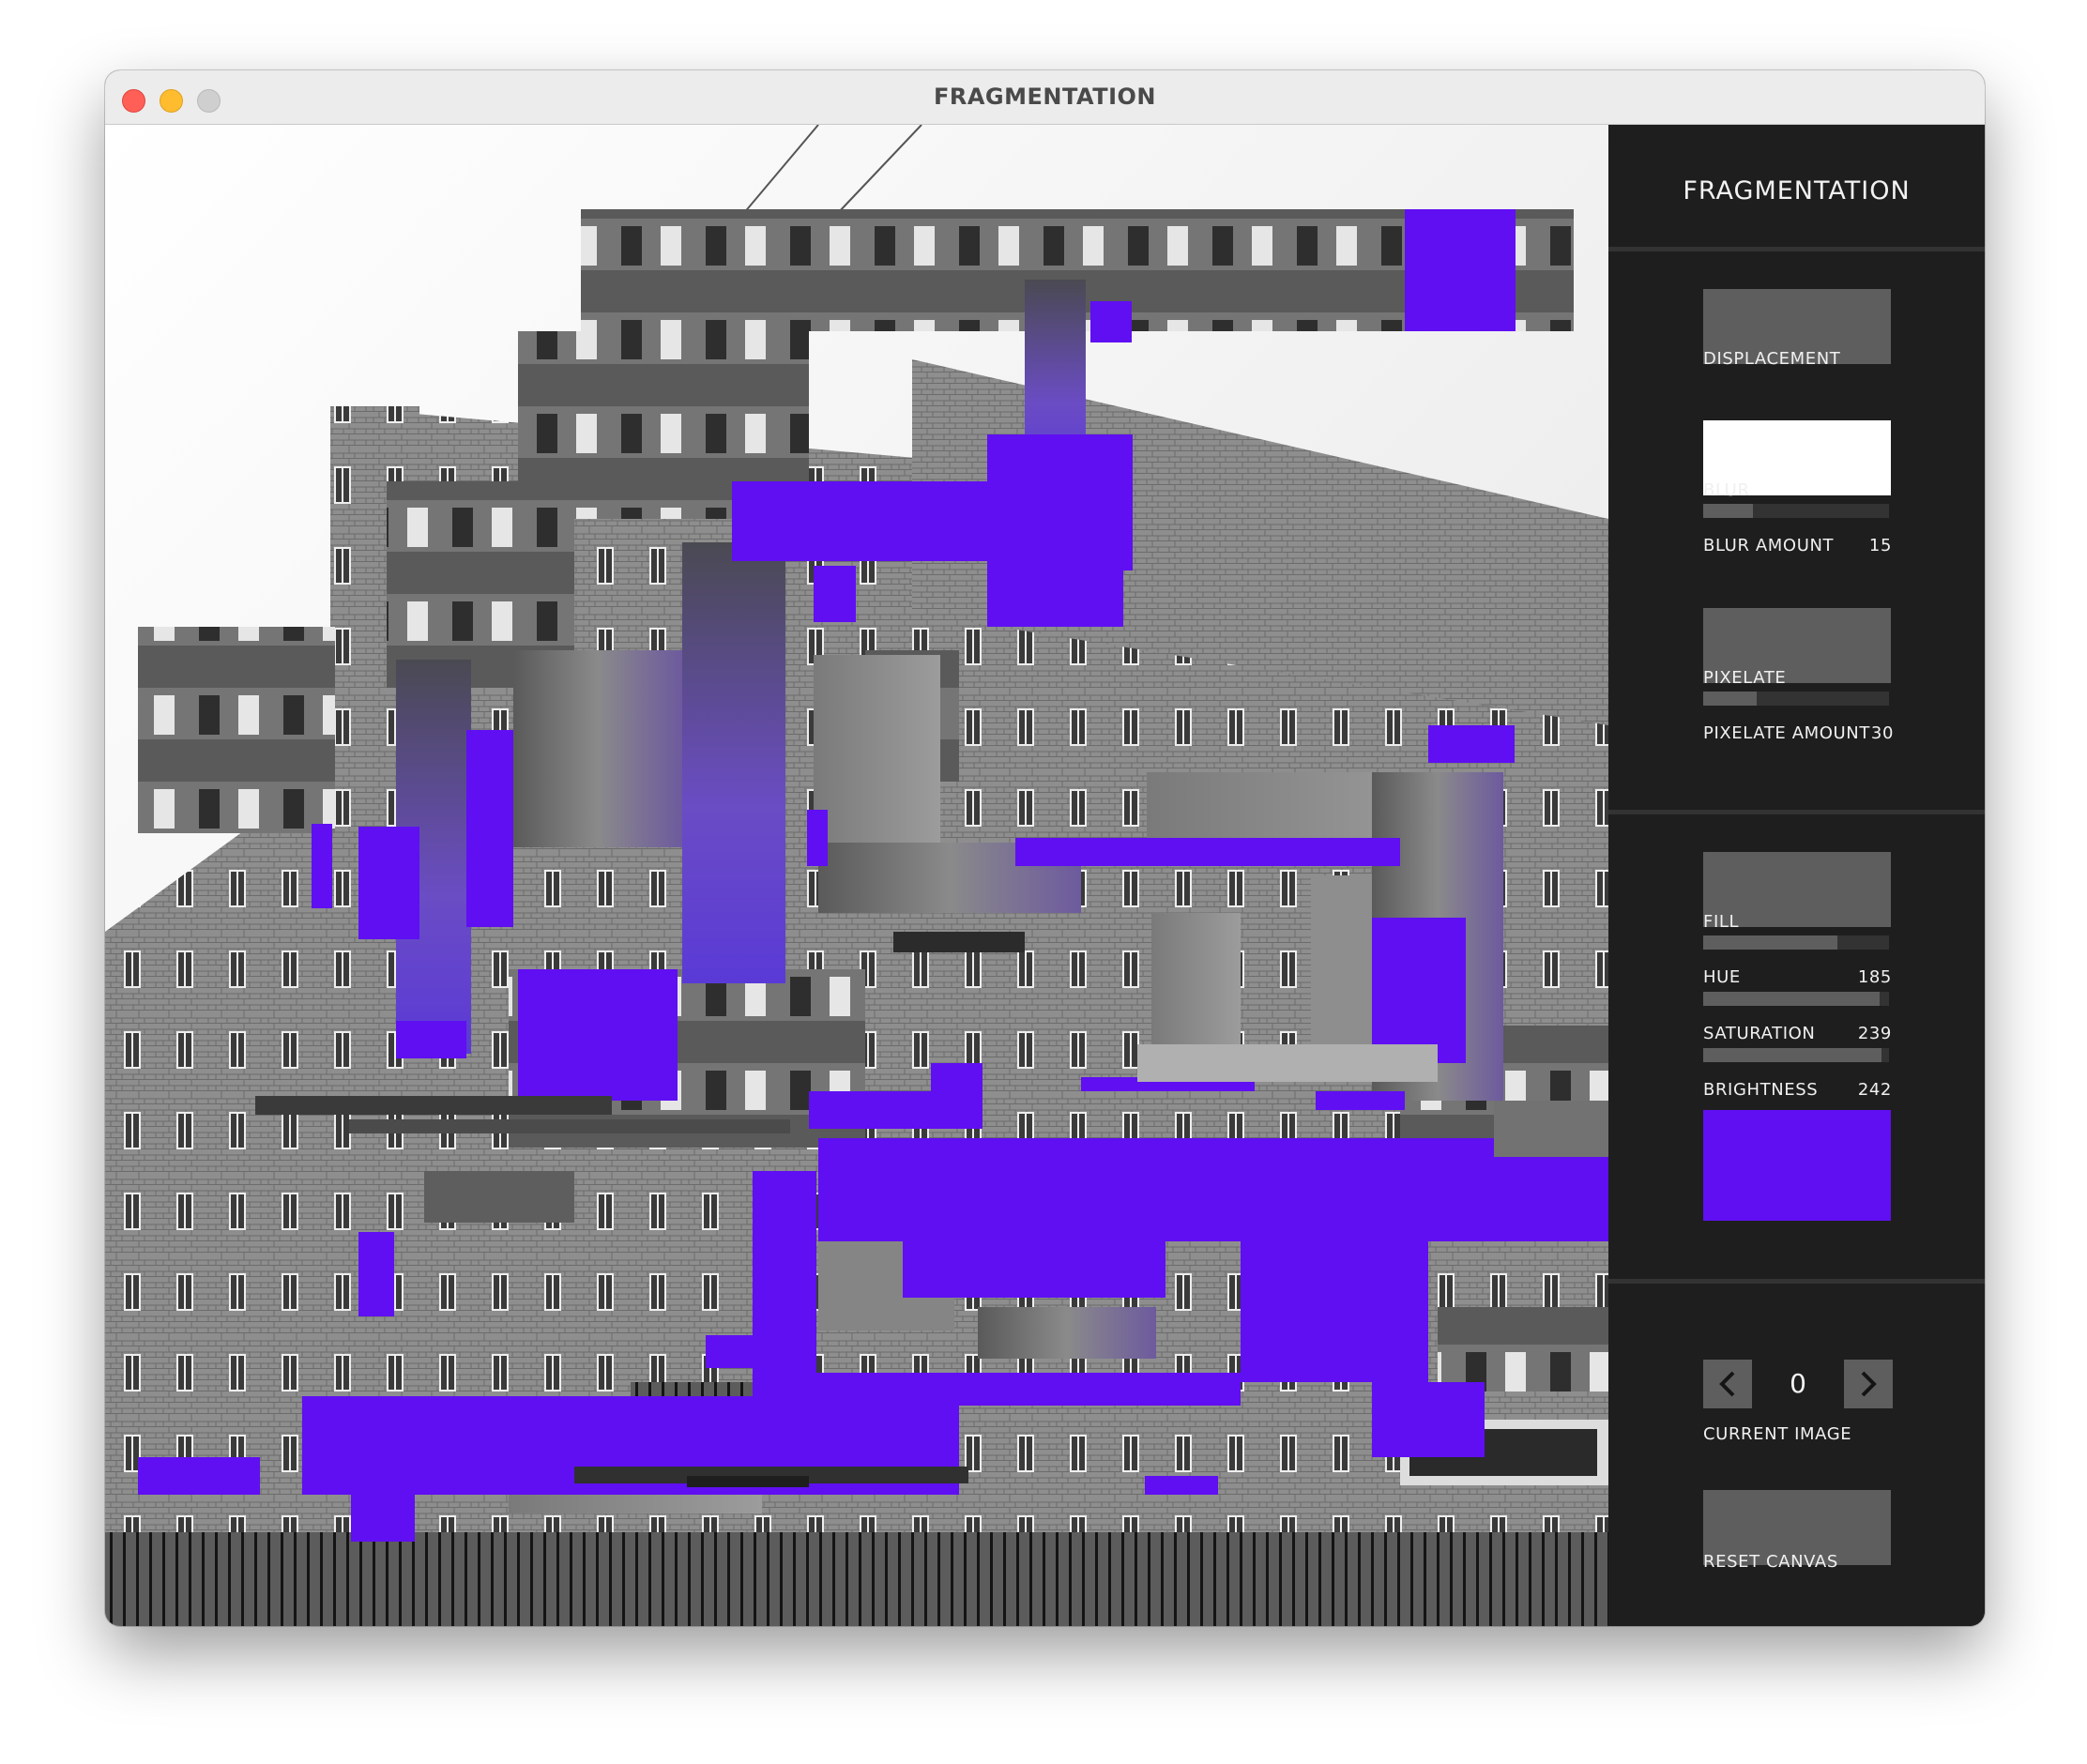 The height and width of the screenshot is (1764, 2087). I want to click on displacement-label: DISPLACEMENT, so click(1772, 359).